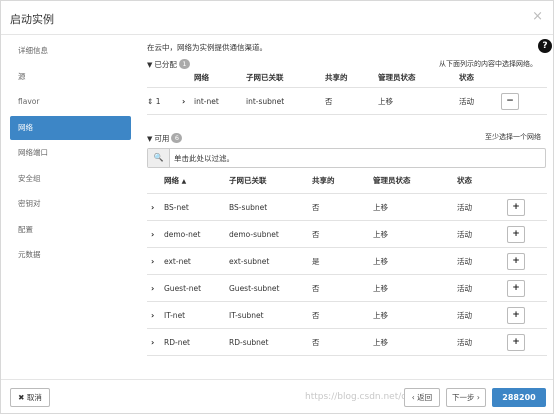  Describe the element at coordinates (30, 397) in the screenshot. I see `cancel-button: ✖ 取消` at that location.